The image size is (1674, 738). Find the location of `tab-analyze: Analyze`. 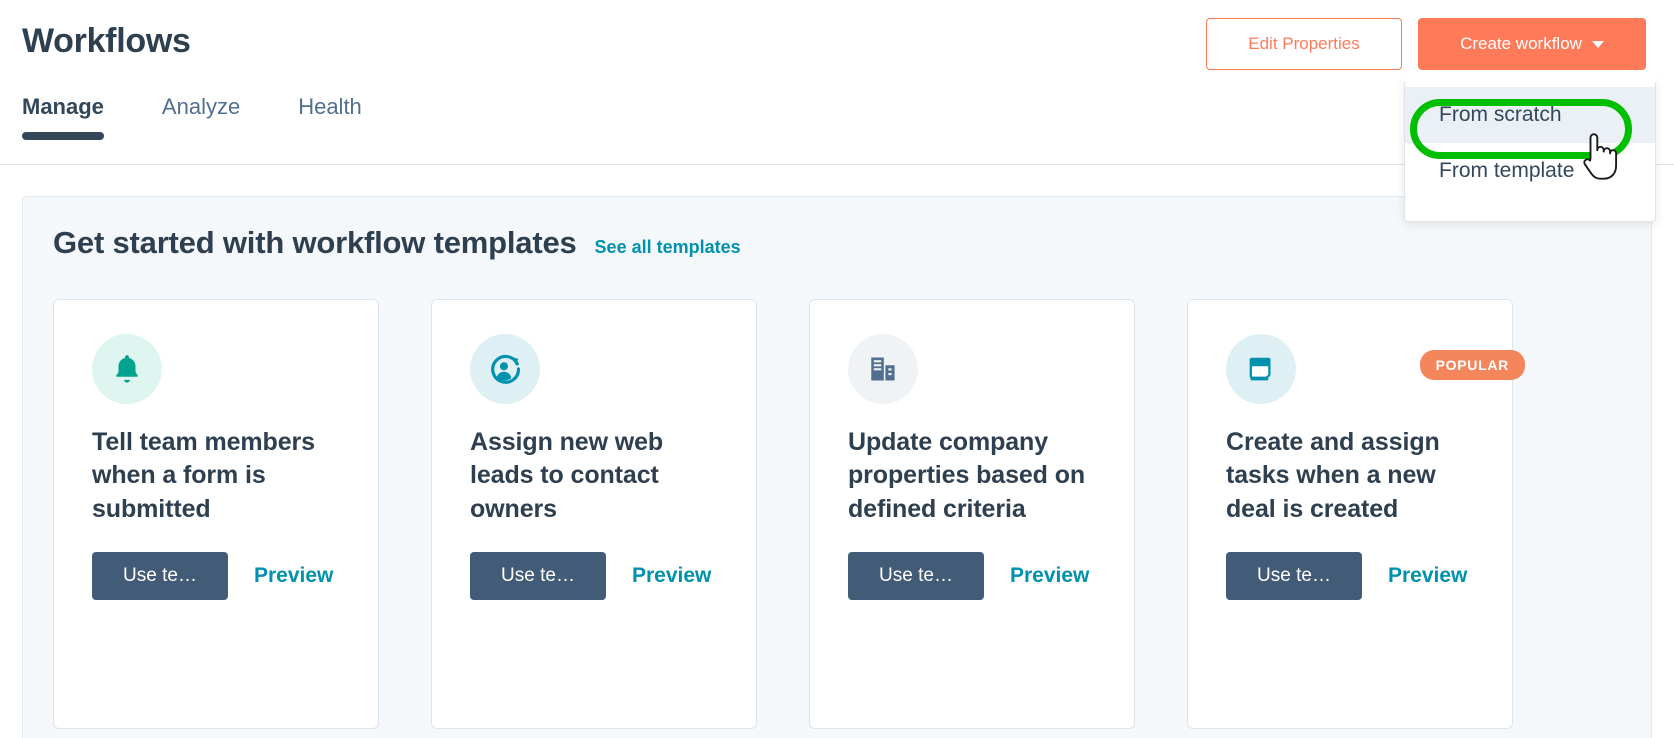

tab-analyze: Analyze is located at coordinates (217, 118).